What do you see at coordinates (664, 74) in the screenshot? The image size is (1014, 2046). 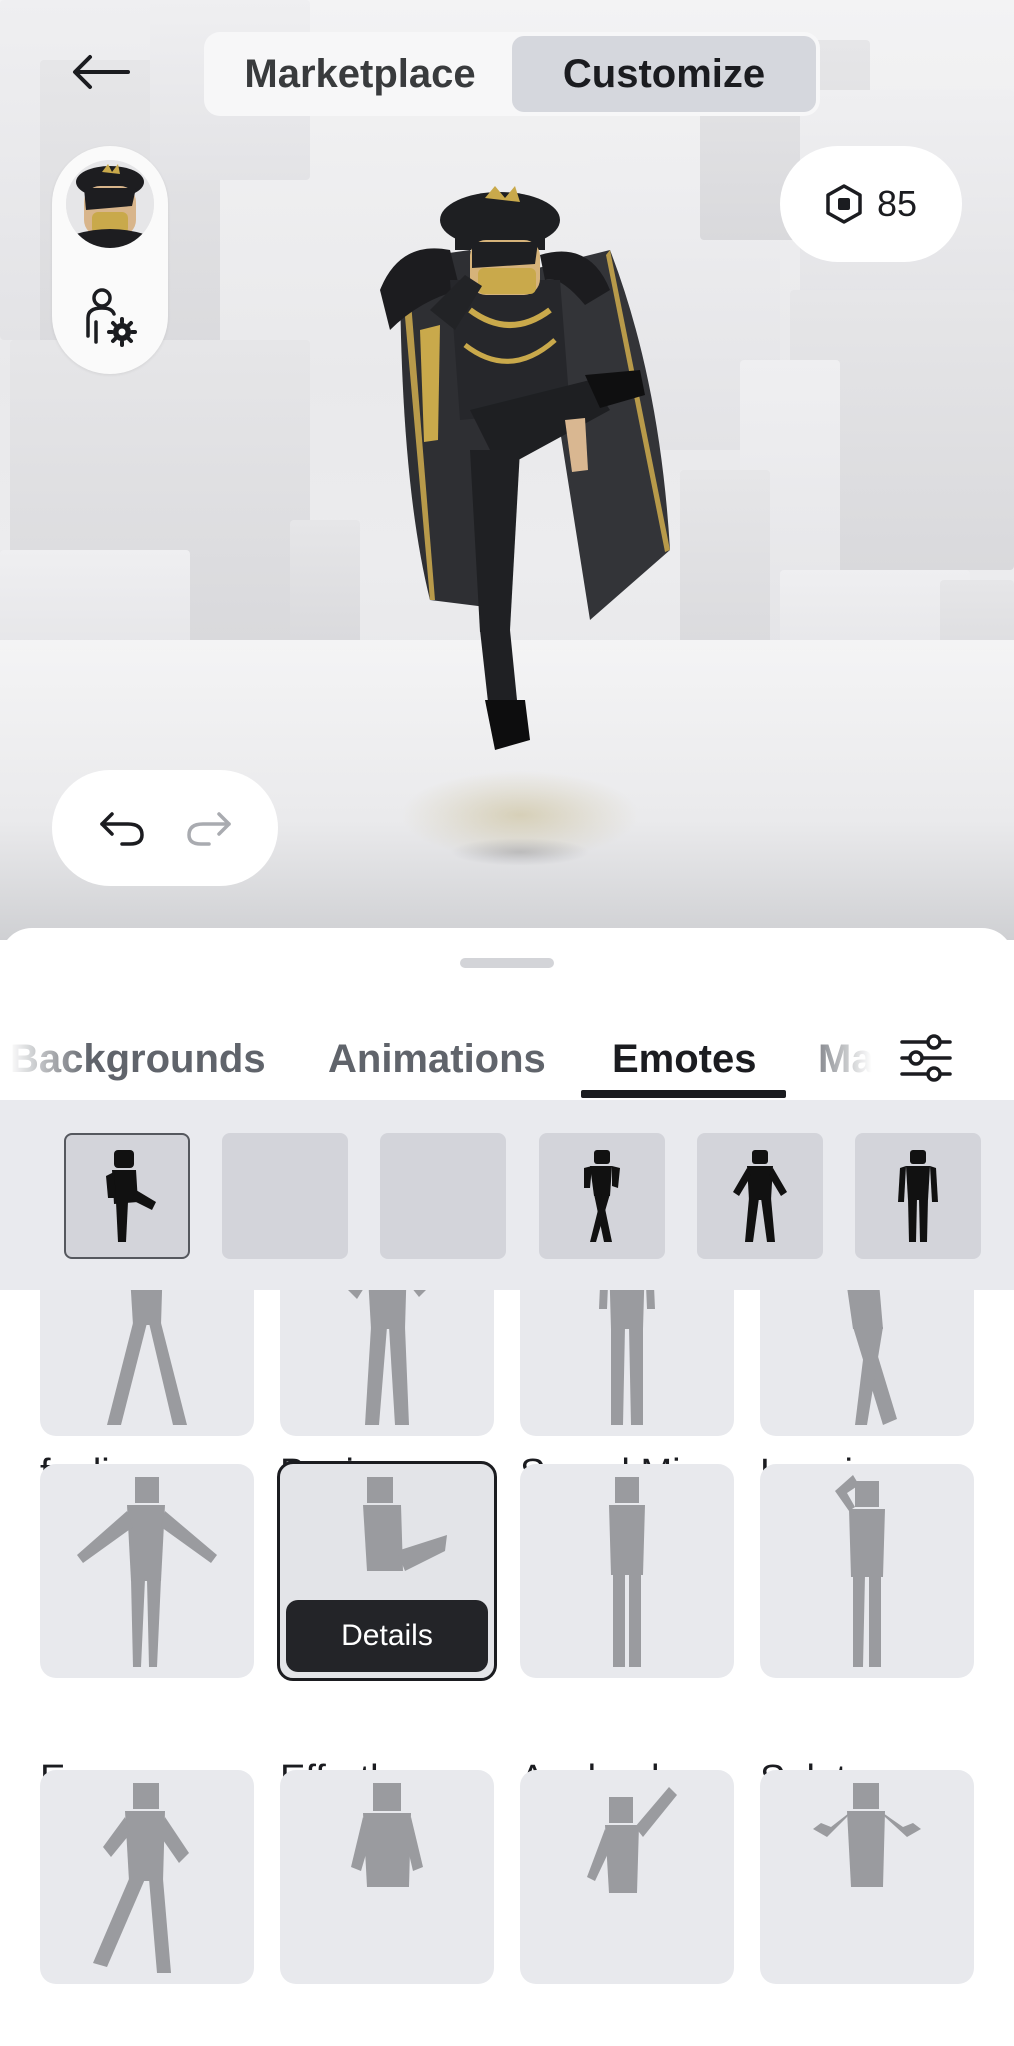 I see `tab-customize: Customize` at bounding box center [664, 74].